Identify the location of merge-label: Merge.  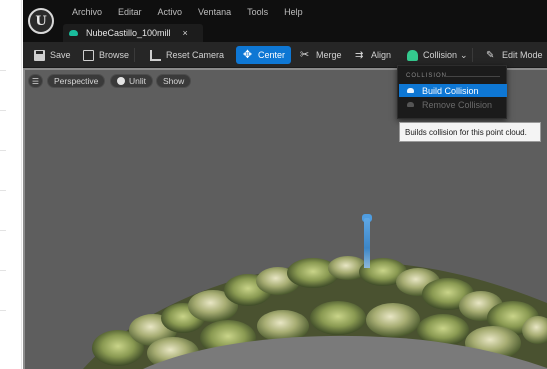
(329, 55).